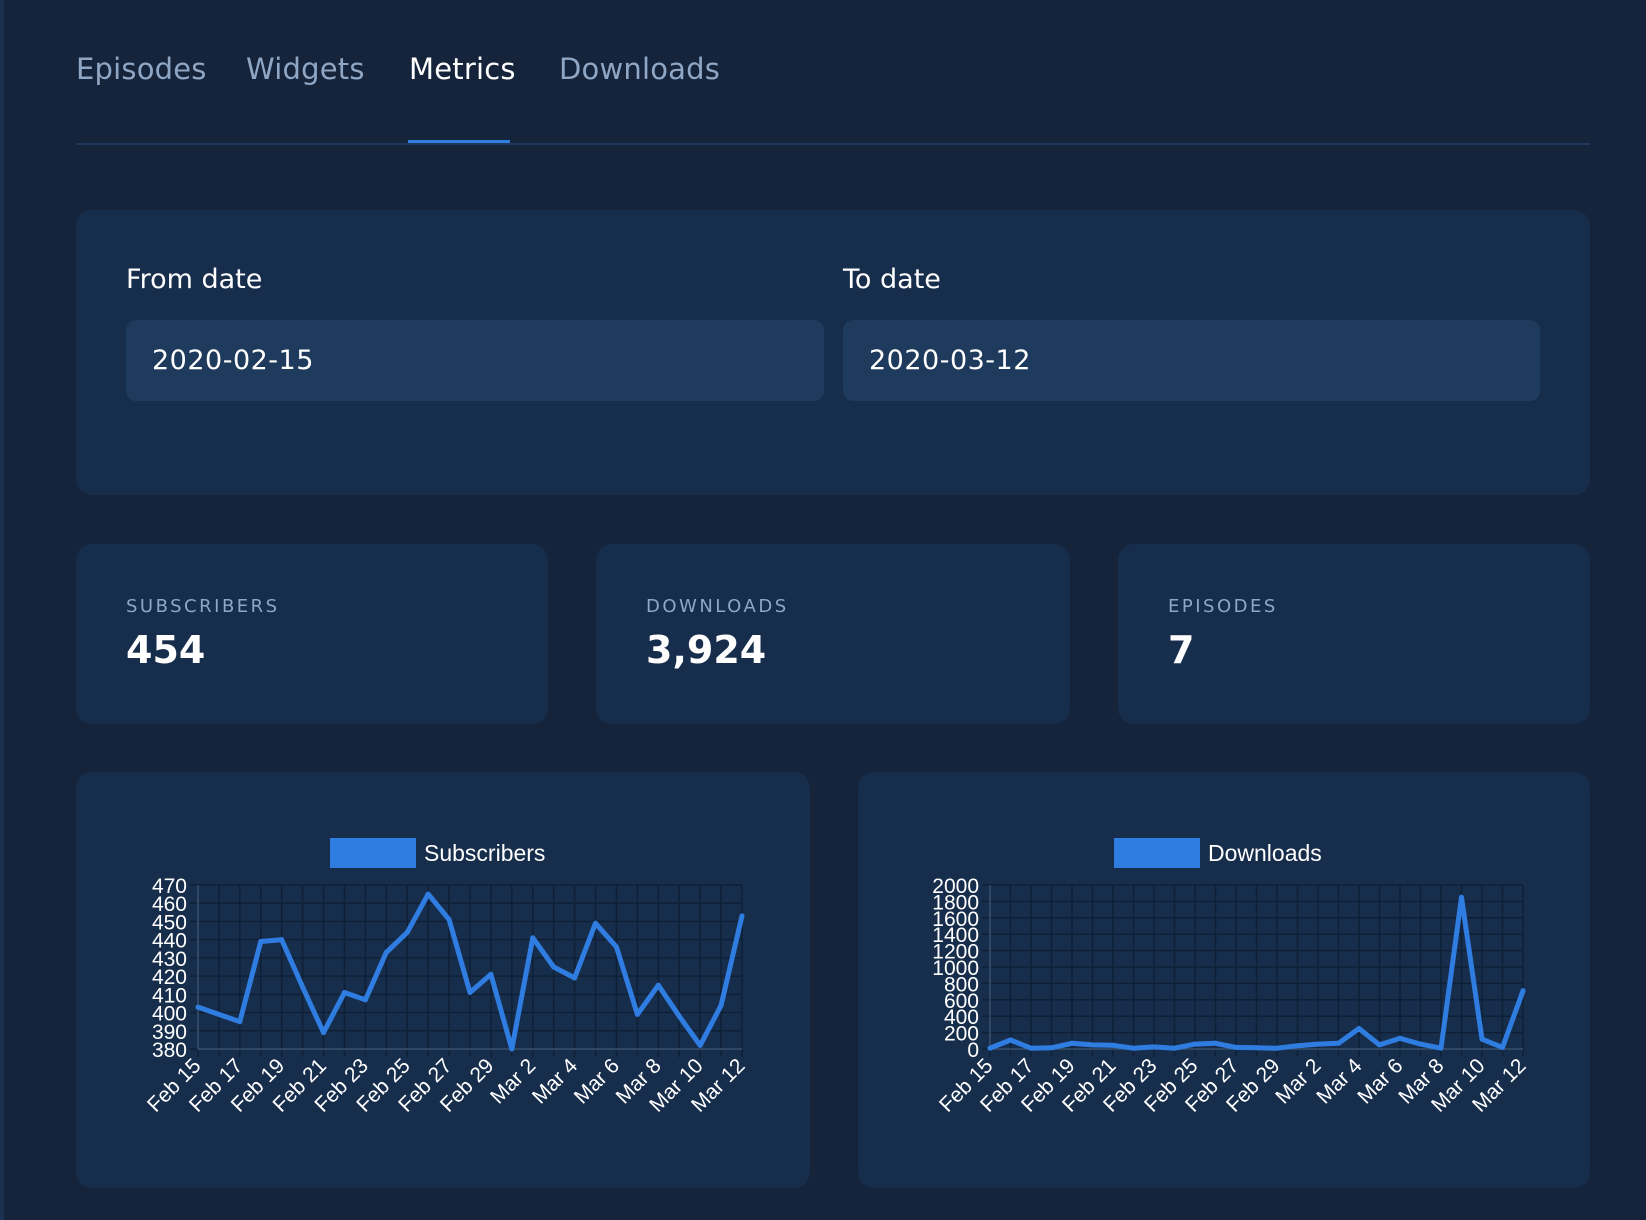  I want to click on tab-widgets: Widgets, so click(305, 69).